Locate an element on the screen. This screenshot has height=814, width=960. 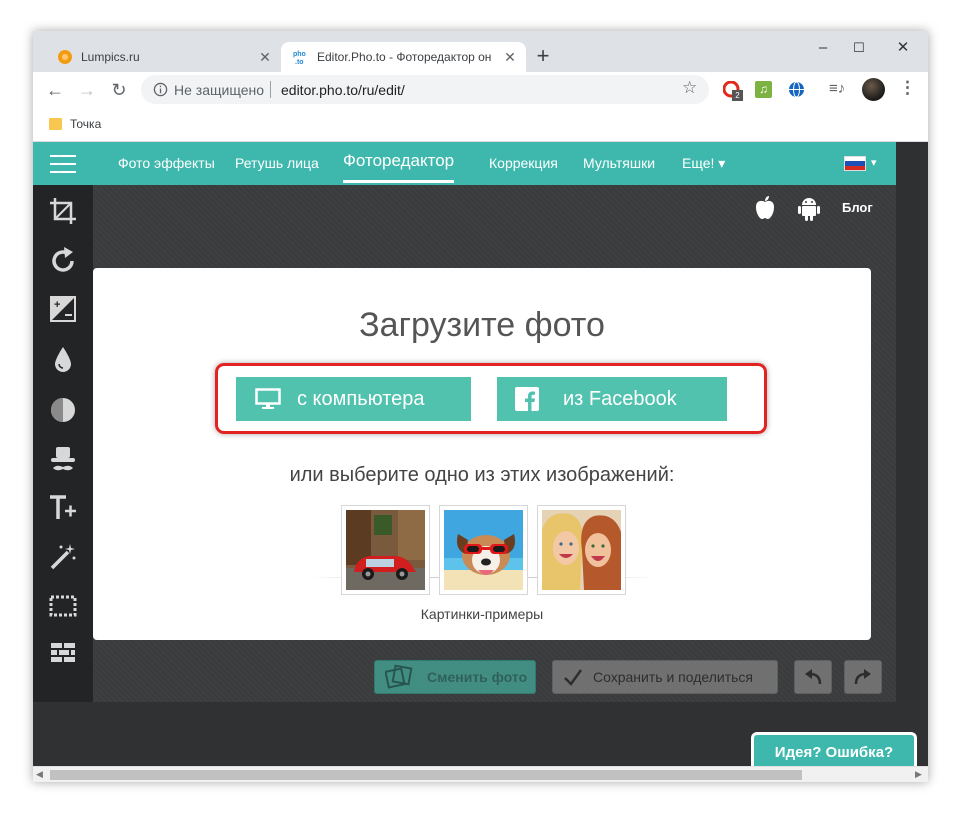
photos-stack-icon is located at coordinates (399, 676).